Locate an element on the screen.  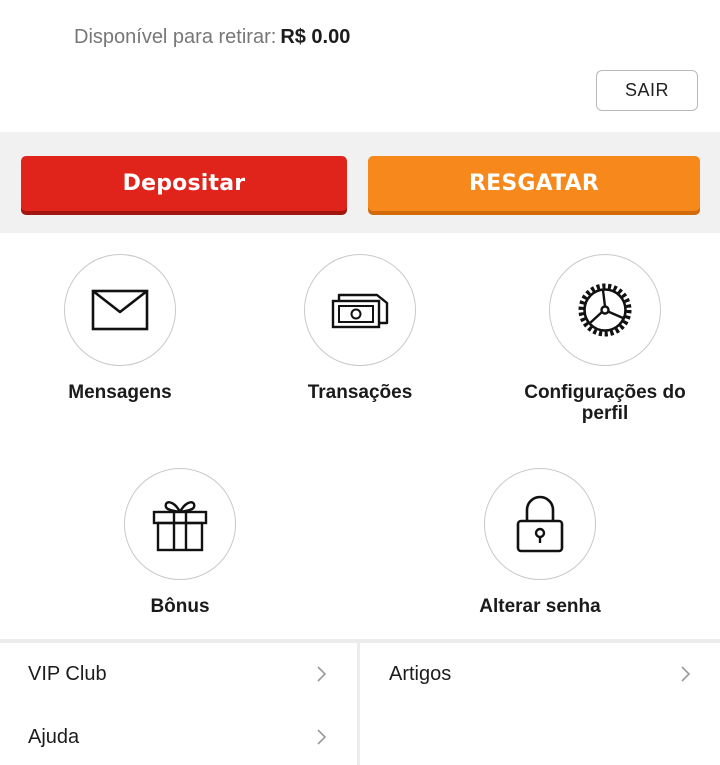
menu-tile-profile-settings: Configurações do perfil is located at coordinates (605, 339).